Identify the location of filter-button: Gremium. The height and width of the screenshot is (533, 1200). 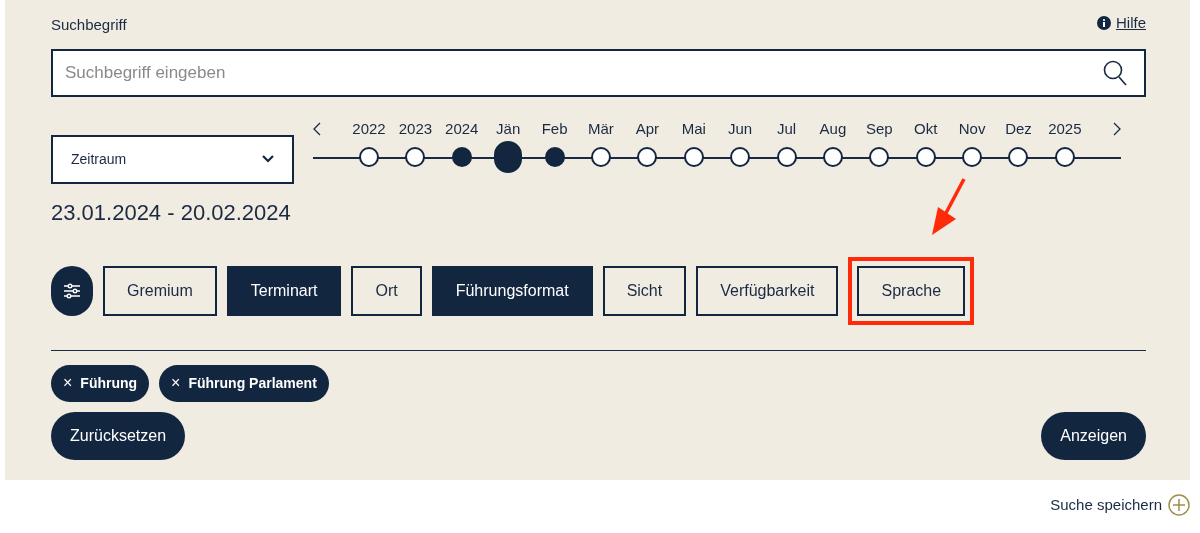
(160, 290).